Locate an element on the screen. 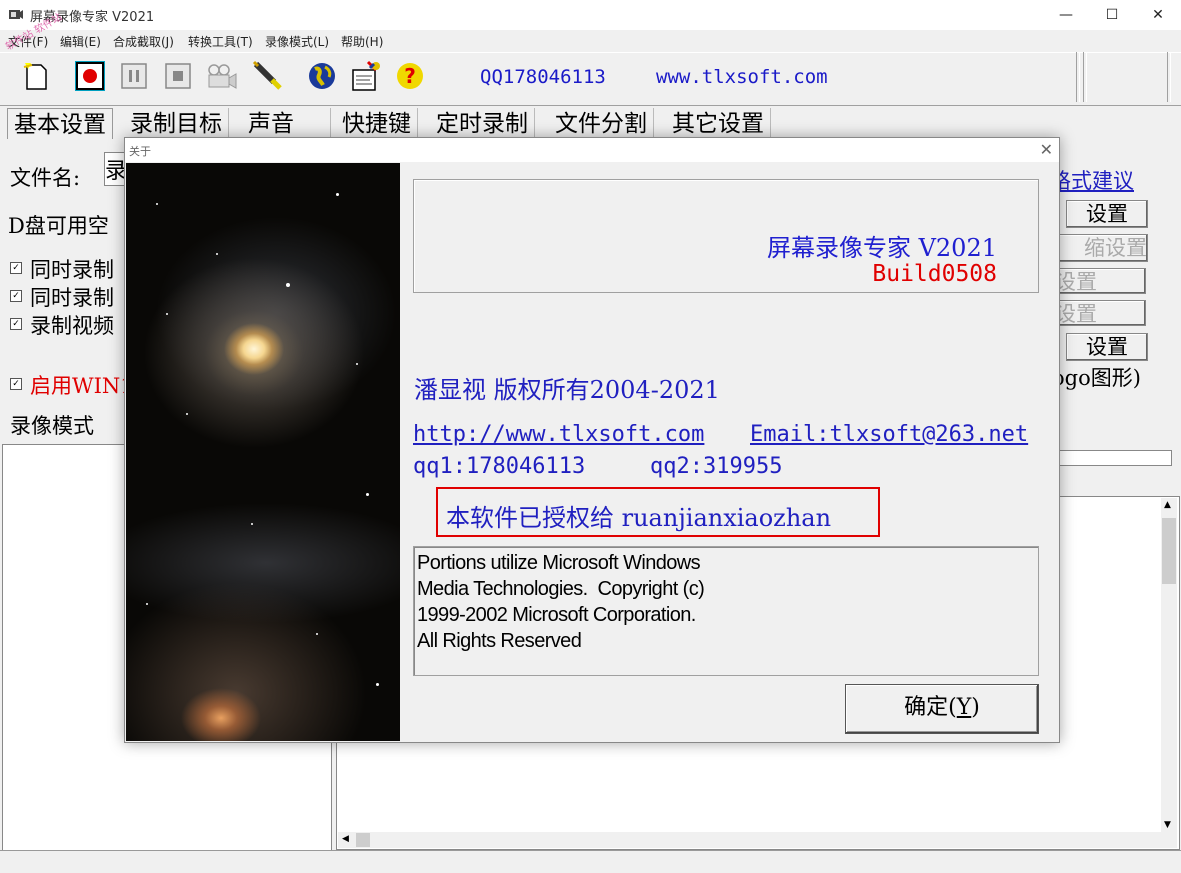  checkbox-record-2: ✓ is located at coordinates (16, 296).